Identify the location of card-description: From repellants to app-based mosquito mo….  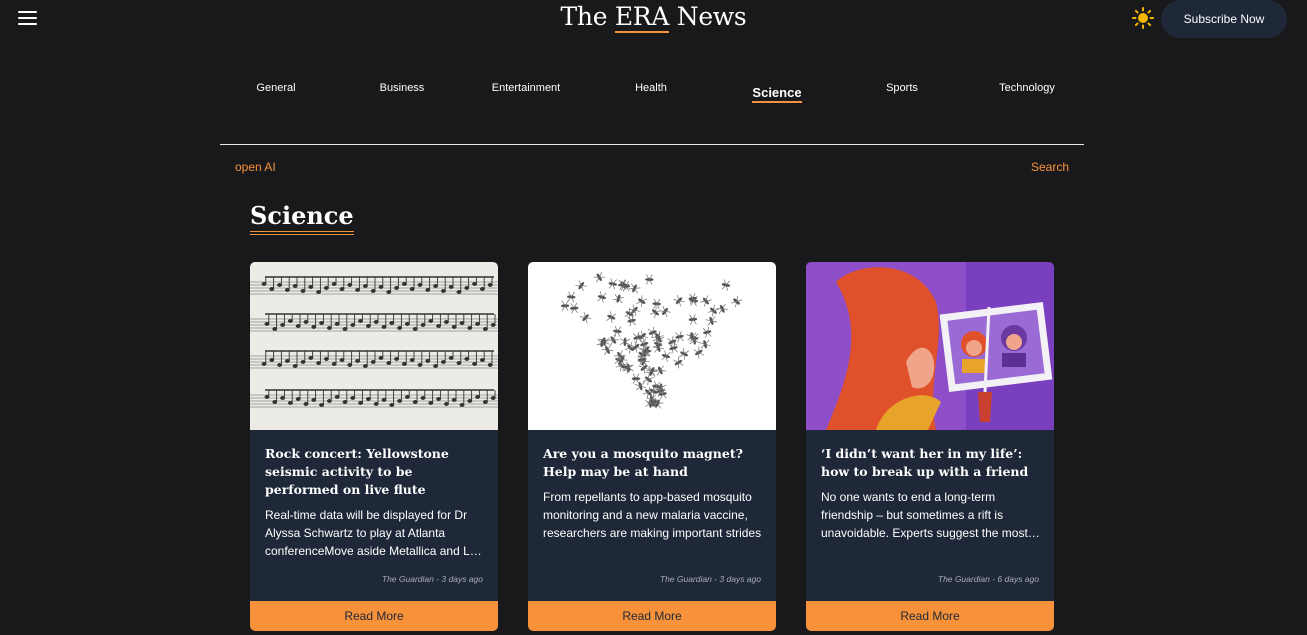
(652, 515).